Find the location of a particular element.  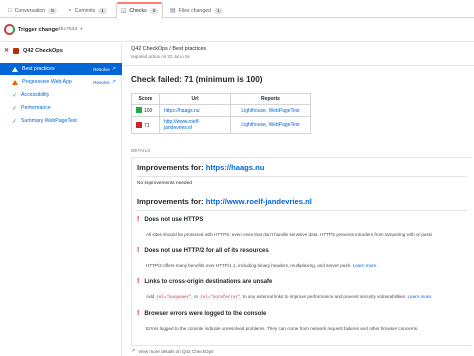

code-snippet: rel="noreferrer" is located at coordinates (220, 298).